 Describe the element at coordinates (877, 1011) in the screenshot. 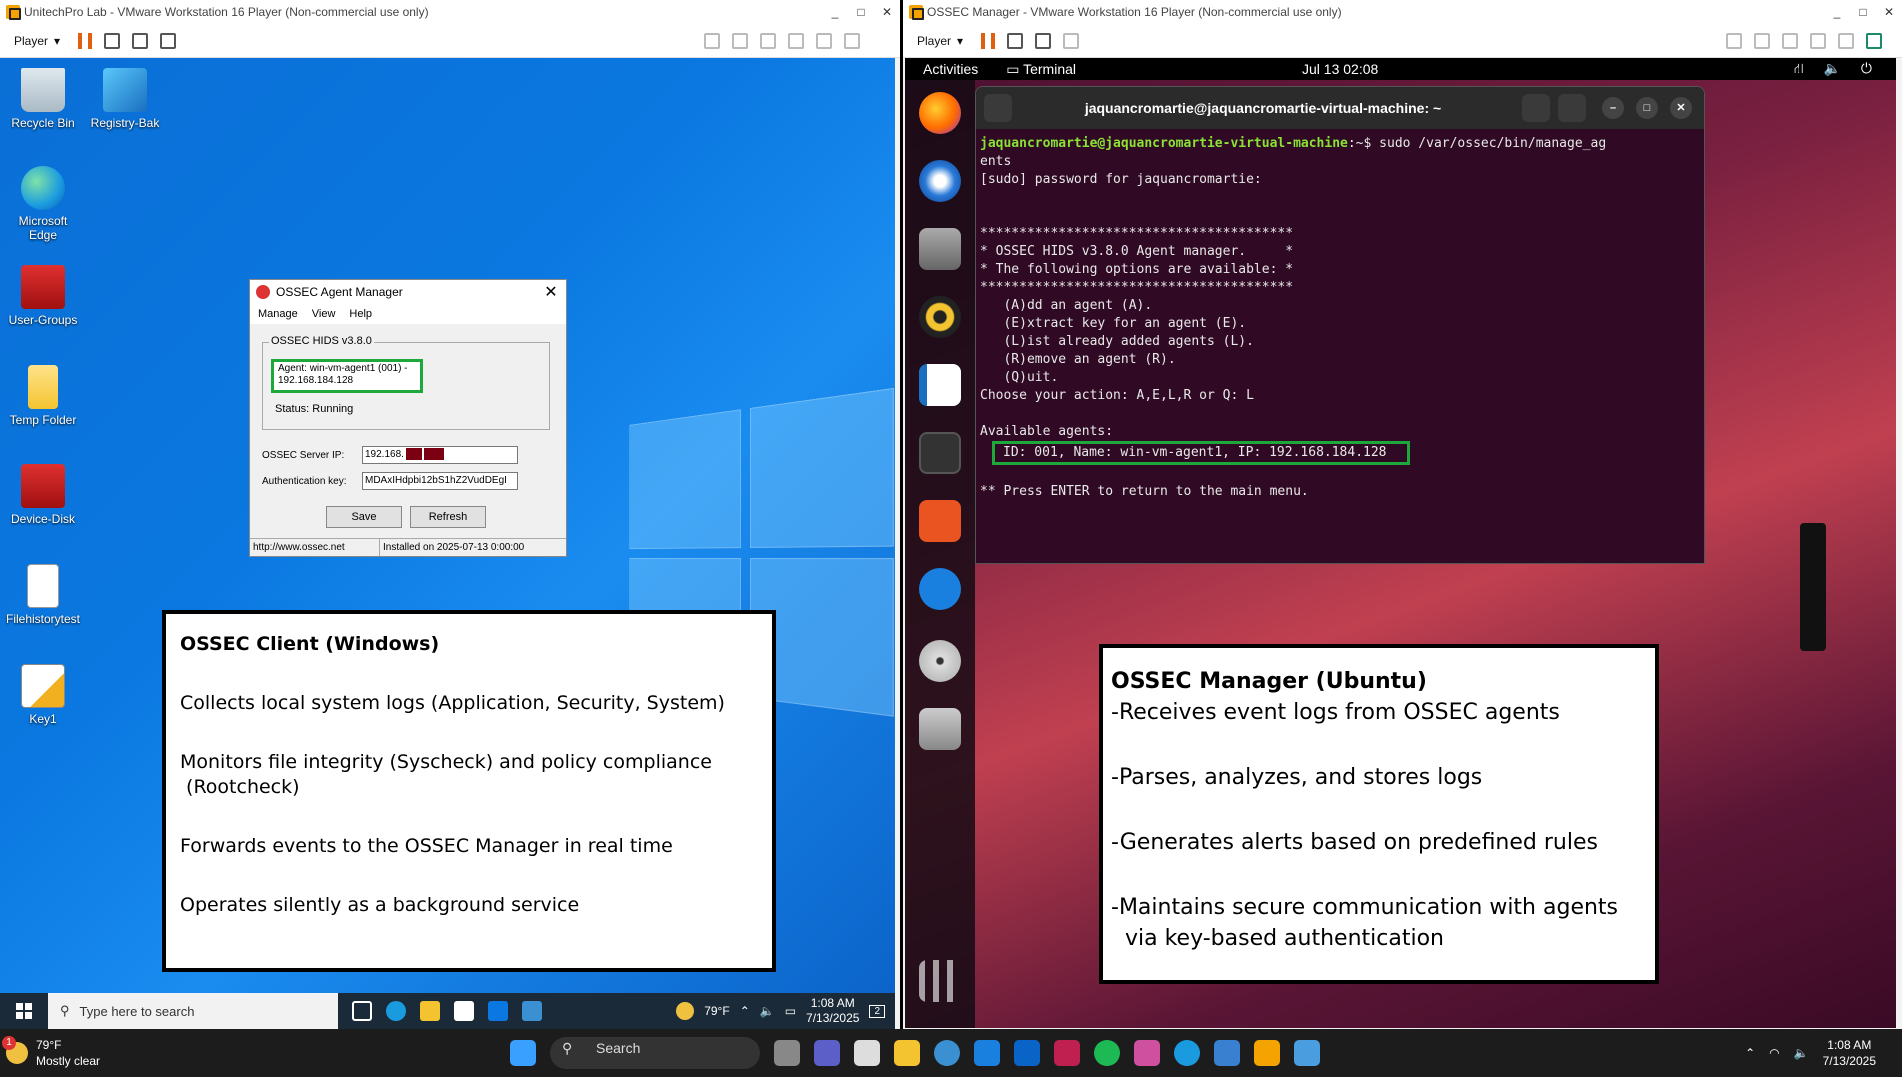

I see `notification-icon: 2` at that location.